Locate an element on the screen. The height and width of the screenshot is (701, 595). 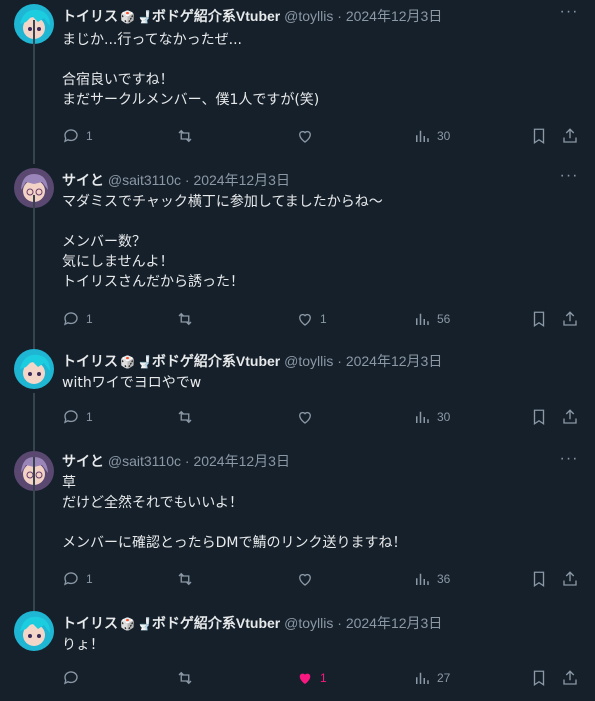
tweet-line-blank is located at coordinates (318, 523).